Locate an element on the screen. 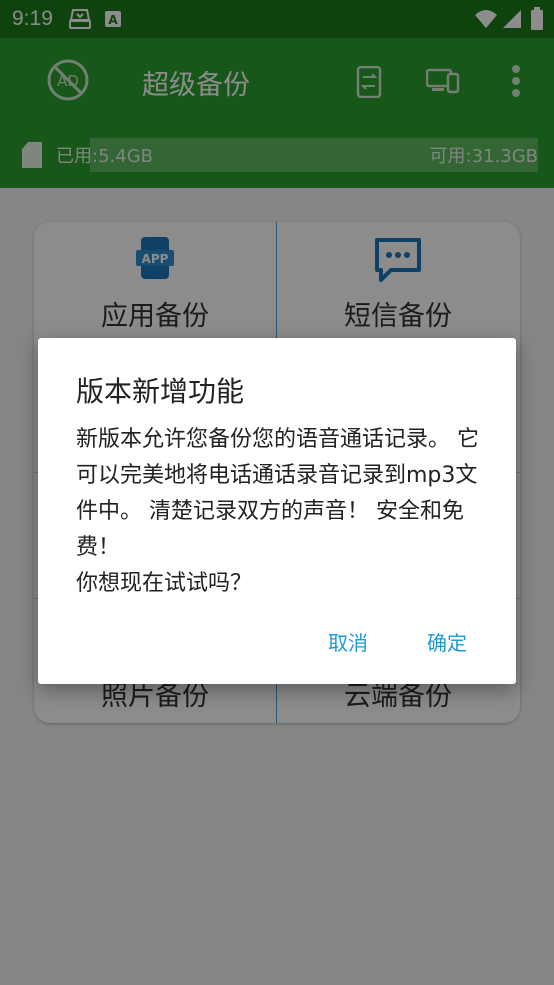 Image resolution: width=554 pixels, height=985 pixels. confirm-button: 确定 is located at coordinates (447, 641).